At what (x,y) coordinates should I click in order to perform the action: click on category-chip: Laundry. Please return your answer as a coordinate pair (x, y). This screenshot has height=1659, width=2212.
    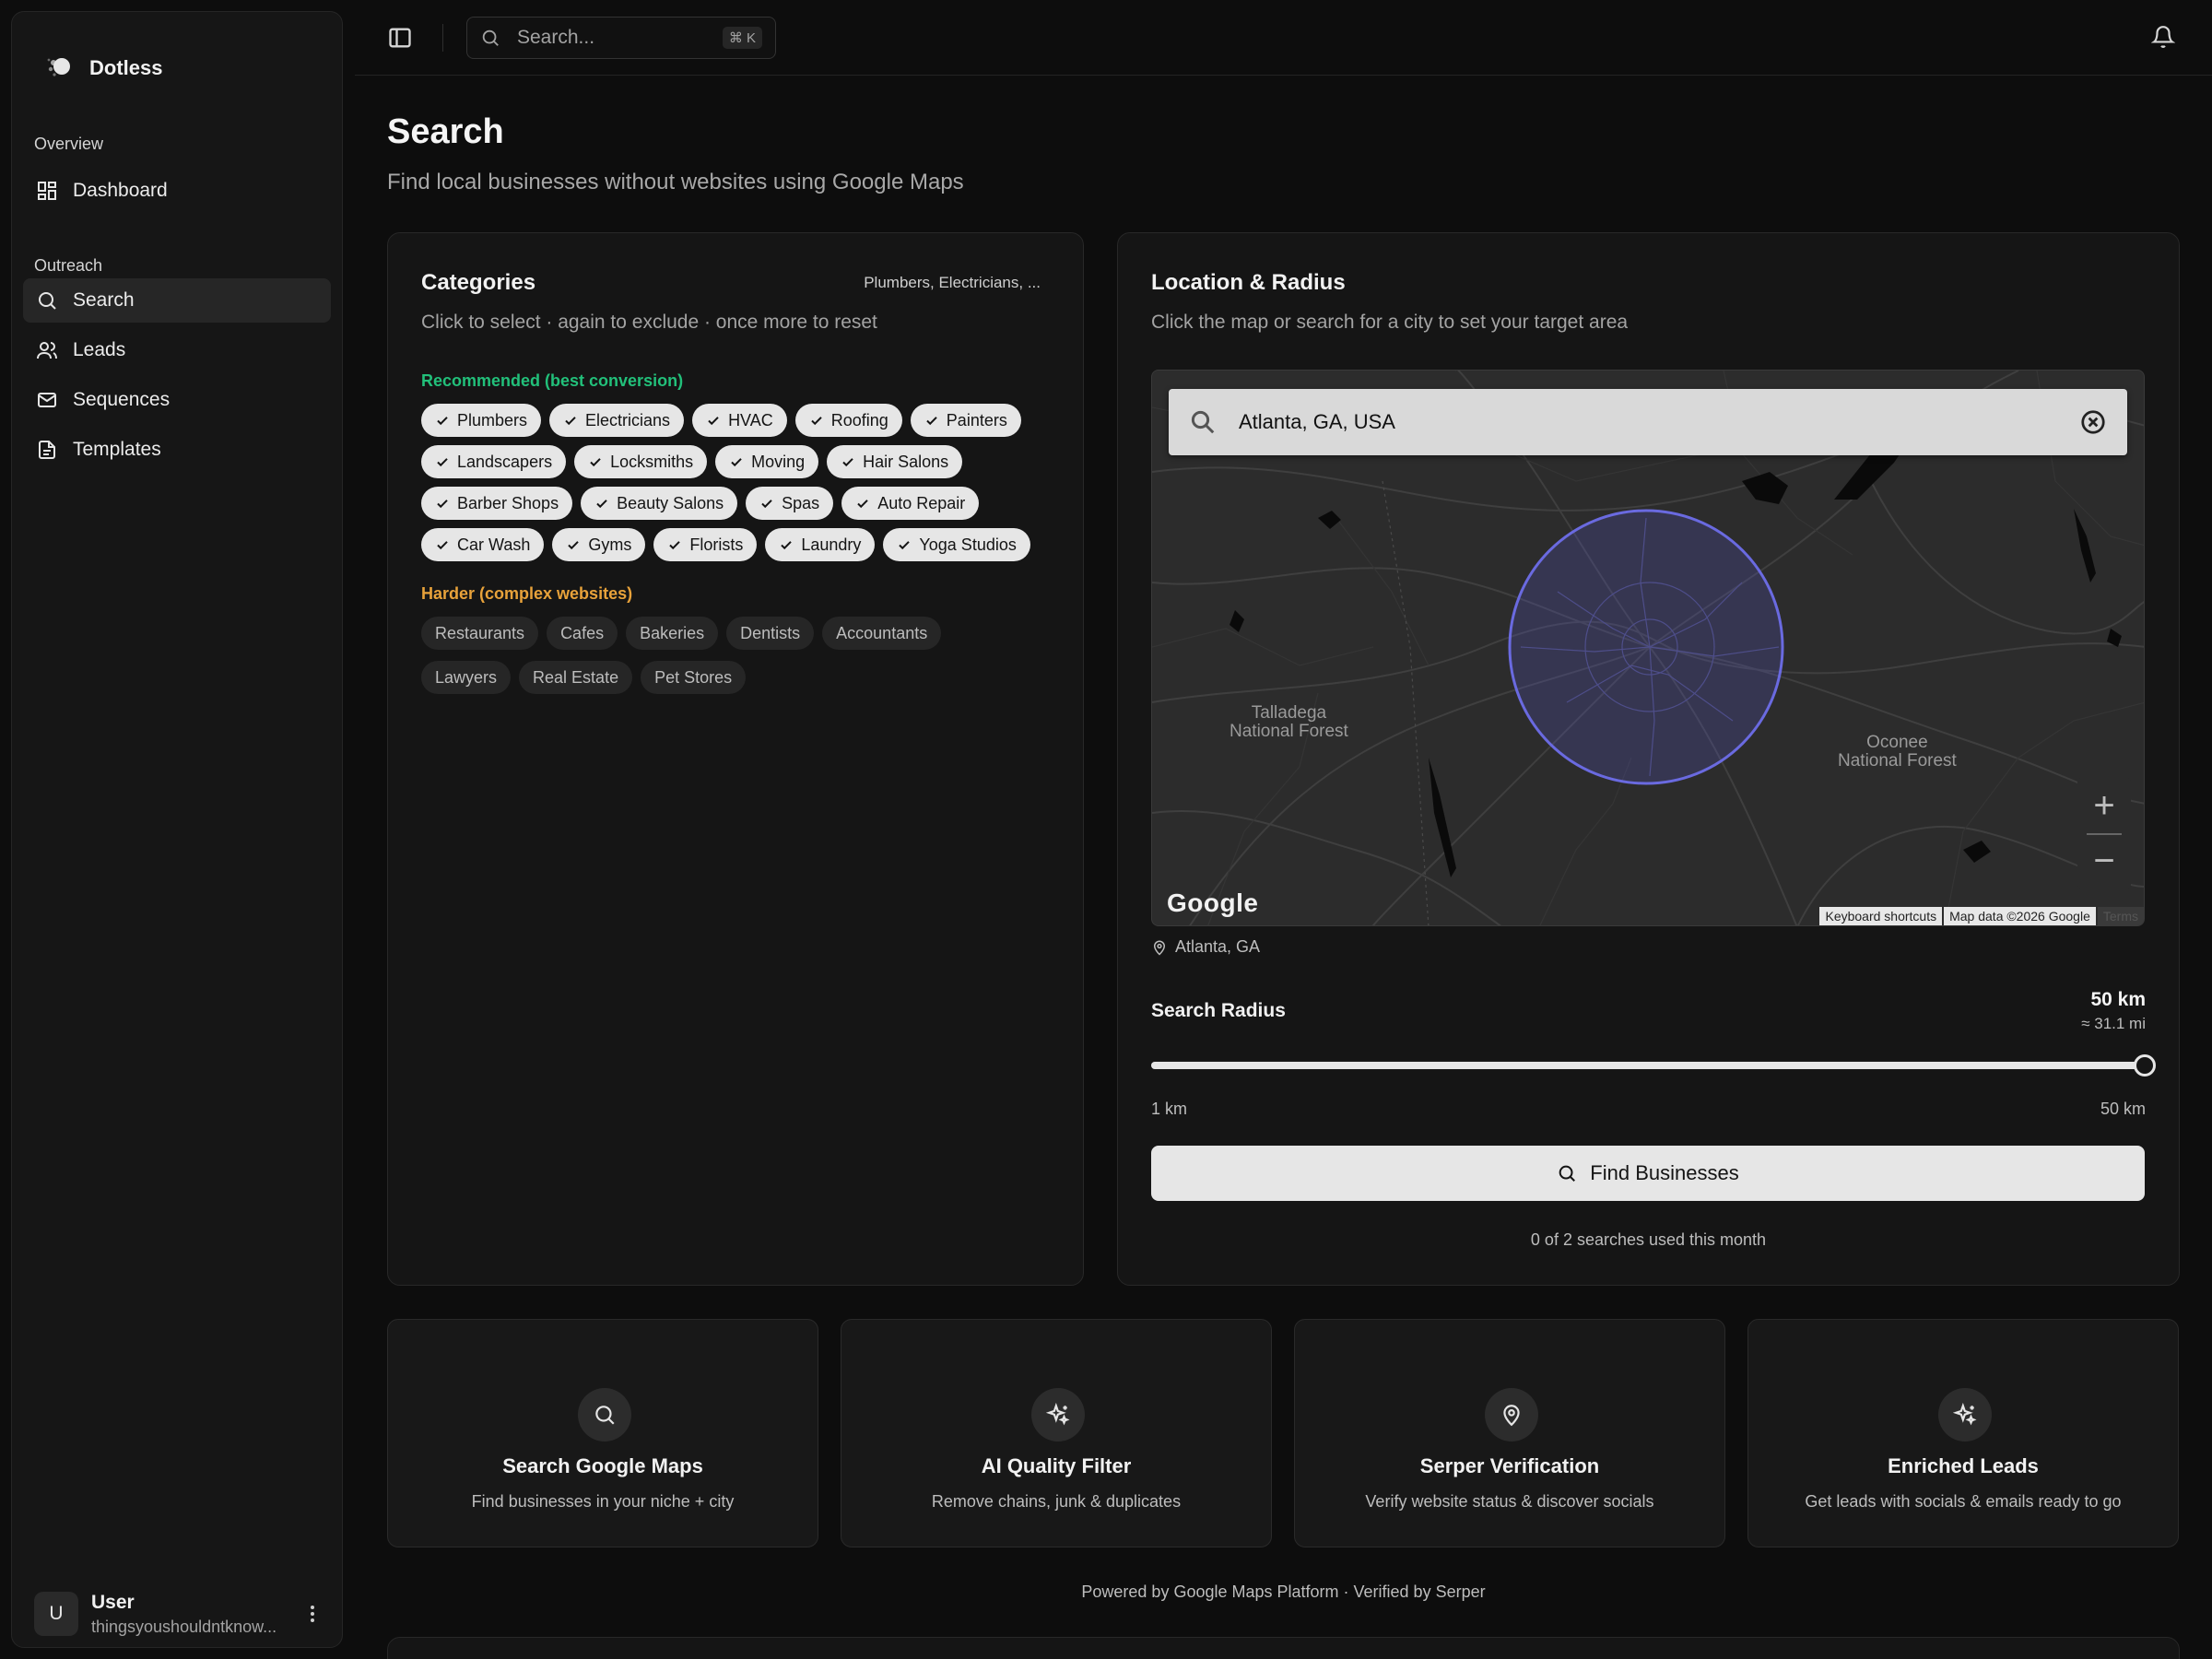
    Looking at the image, I should click on (820, 544).